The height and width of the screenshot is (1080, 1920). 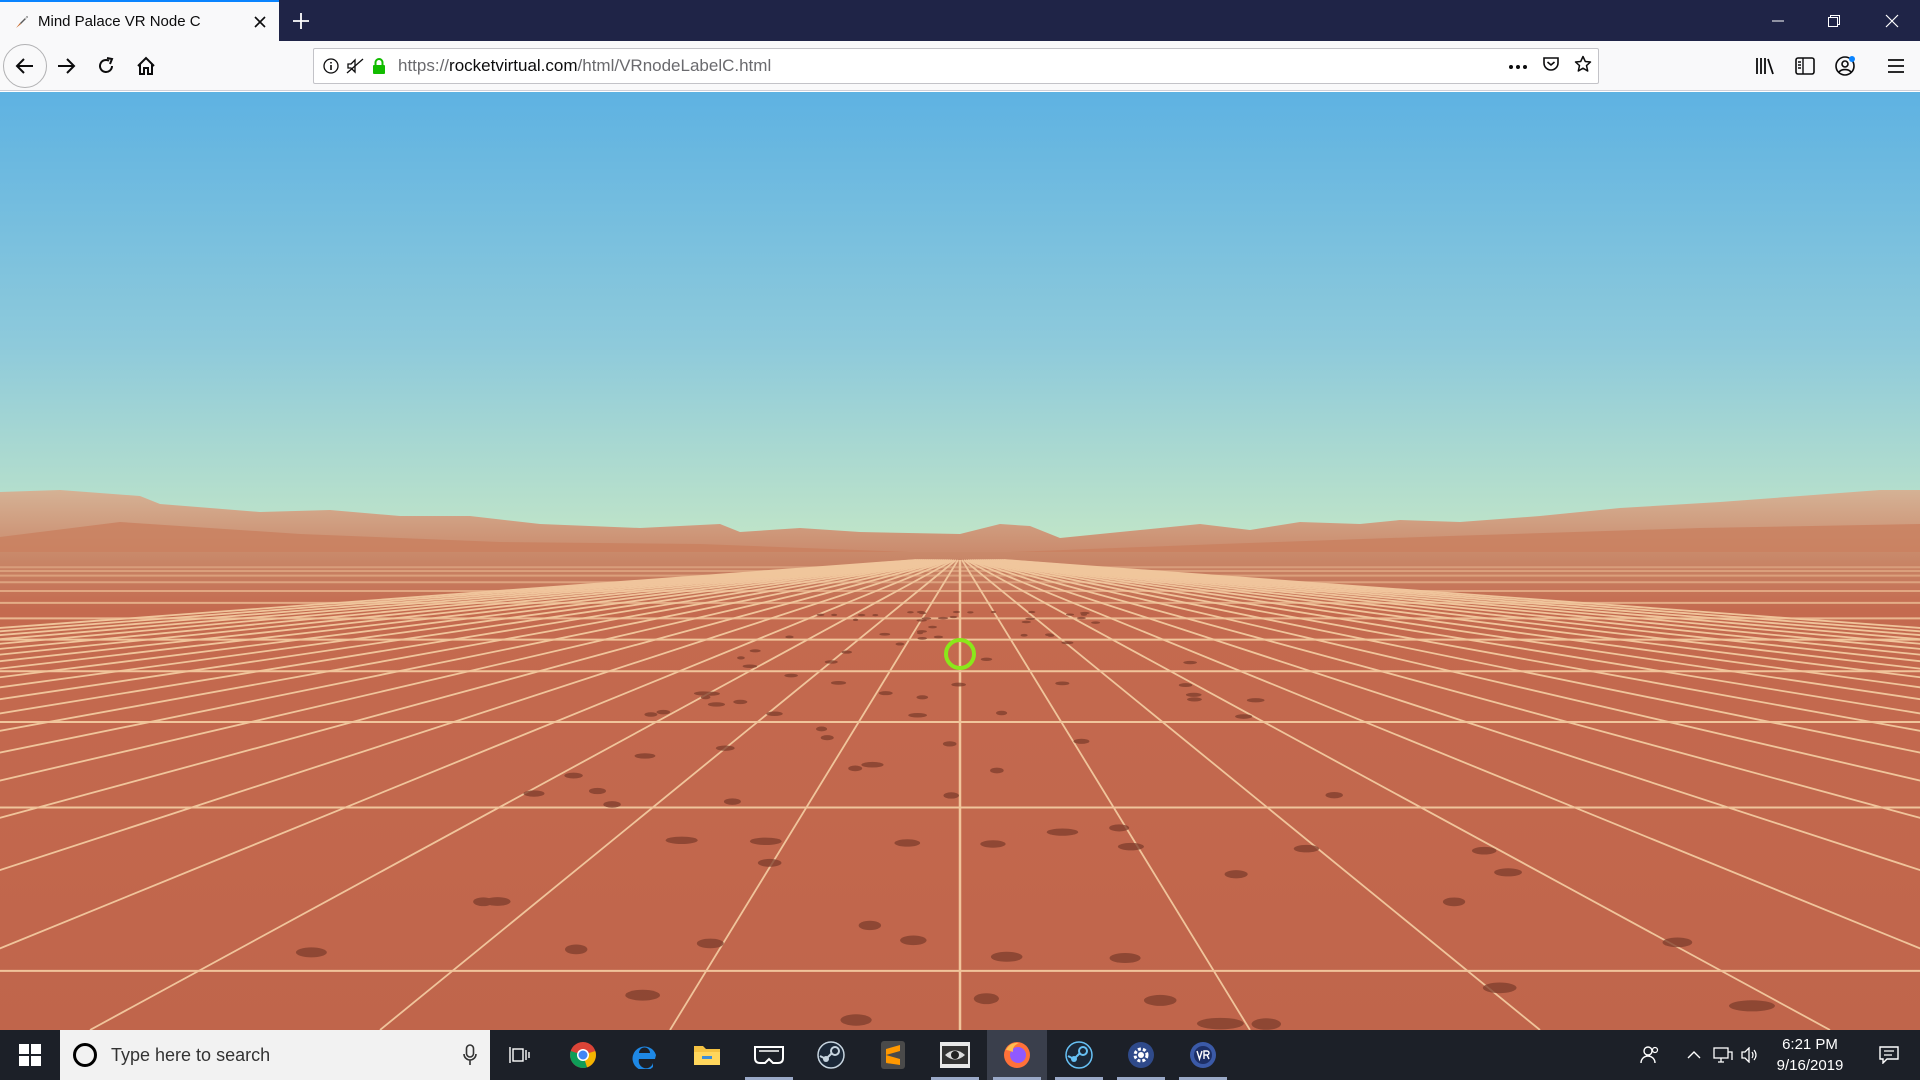 I want to click on gaze-reticle, so click(x=960, y=654).